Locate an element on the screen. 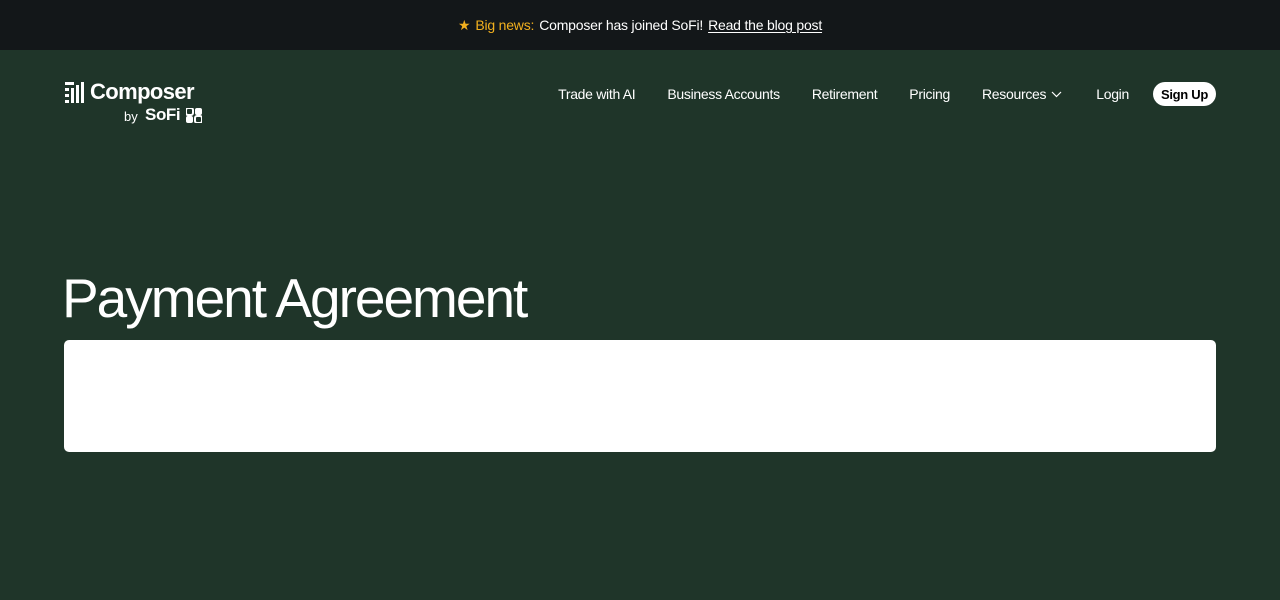 The width and height of the screenshot is (1280, 600). nav-business-accounts: Business Accounts is located at coordinates (723, 94).